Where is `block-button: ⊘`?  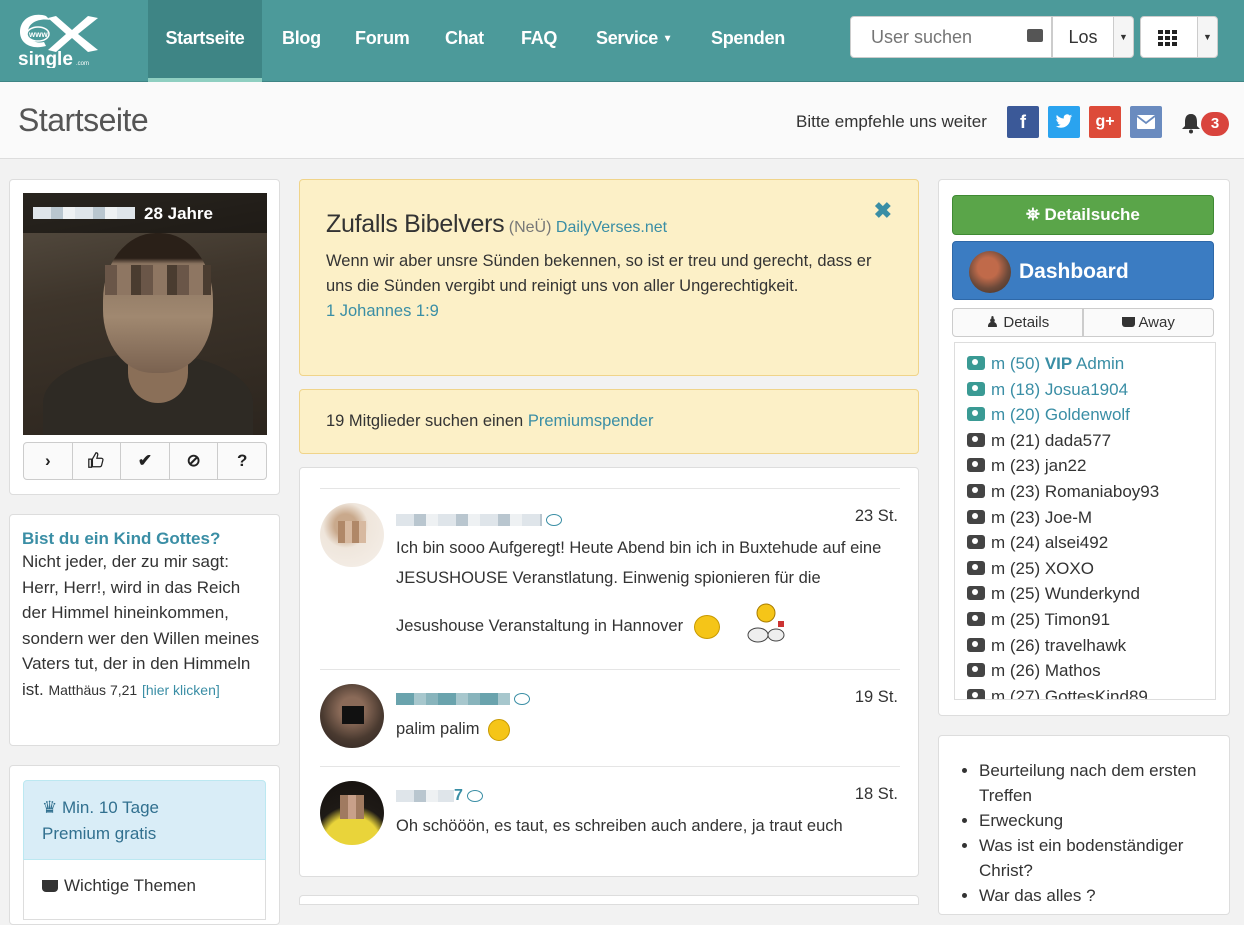
block-button: ⊘ is located at coordinates (194, 461).